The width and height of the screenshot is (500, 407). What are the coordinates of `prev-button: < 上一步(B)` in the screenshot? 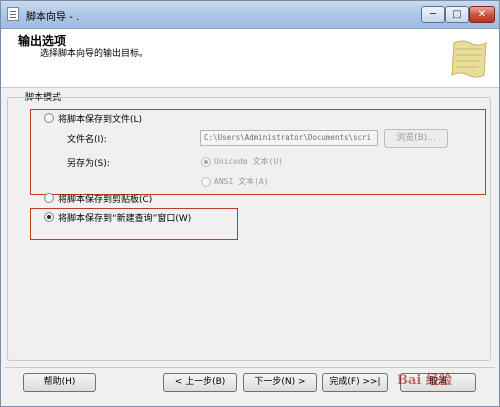 It's located at (200, 382).